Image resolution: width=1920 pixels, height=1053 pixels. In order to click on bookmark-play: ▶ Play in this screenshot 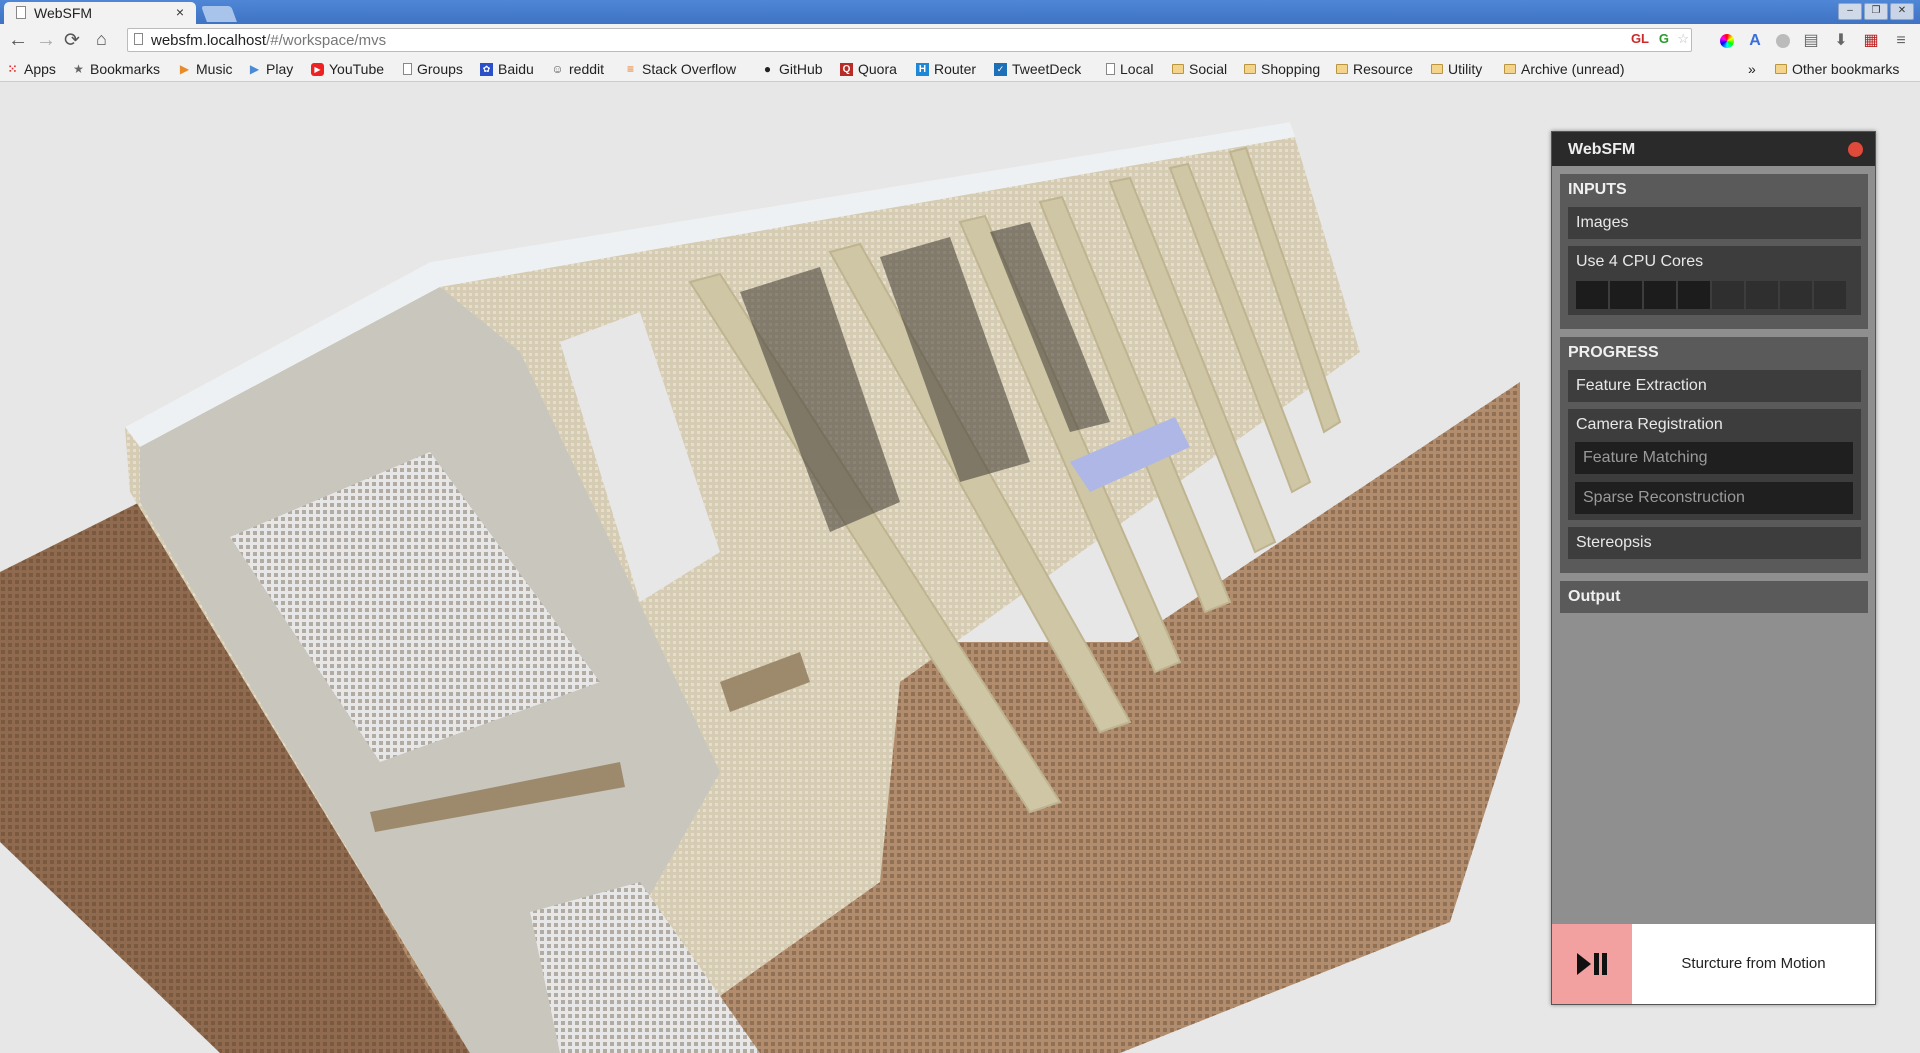, I will do `click(270, 69)`.